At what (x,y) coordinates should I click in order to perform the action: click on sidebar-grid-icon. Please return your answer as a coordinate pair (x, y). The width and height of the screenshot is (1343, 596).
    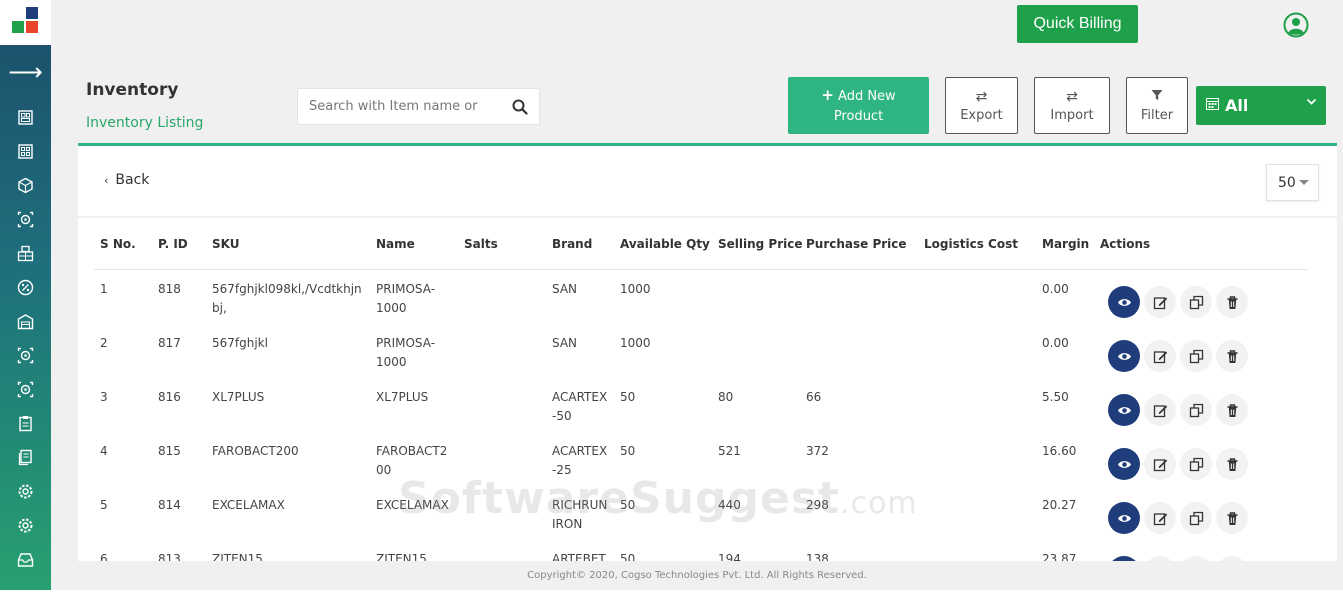
    Looking at the image, I should click on (25, 151).